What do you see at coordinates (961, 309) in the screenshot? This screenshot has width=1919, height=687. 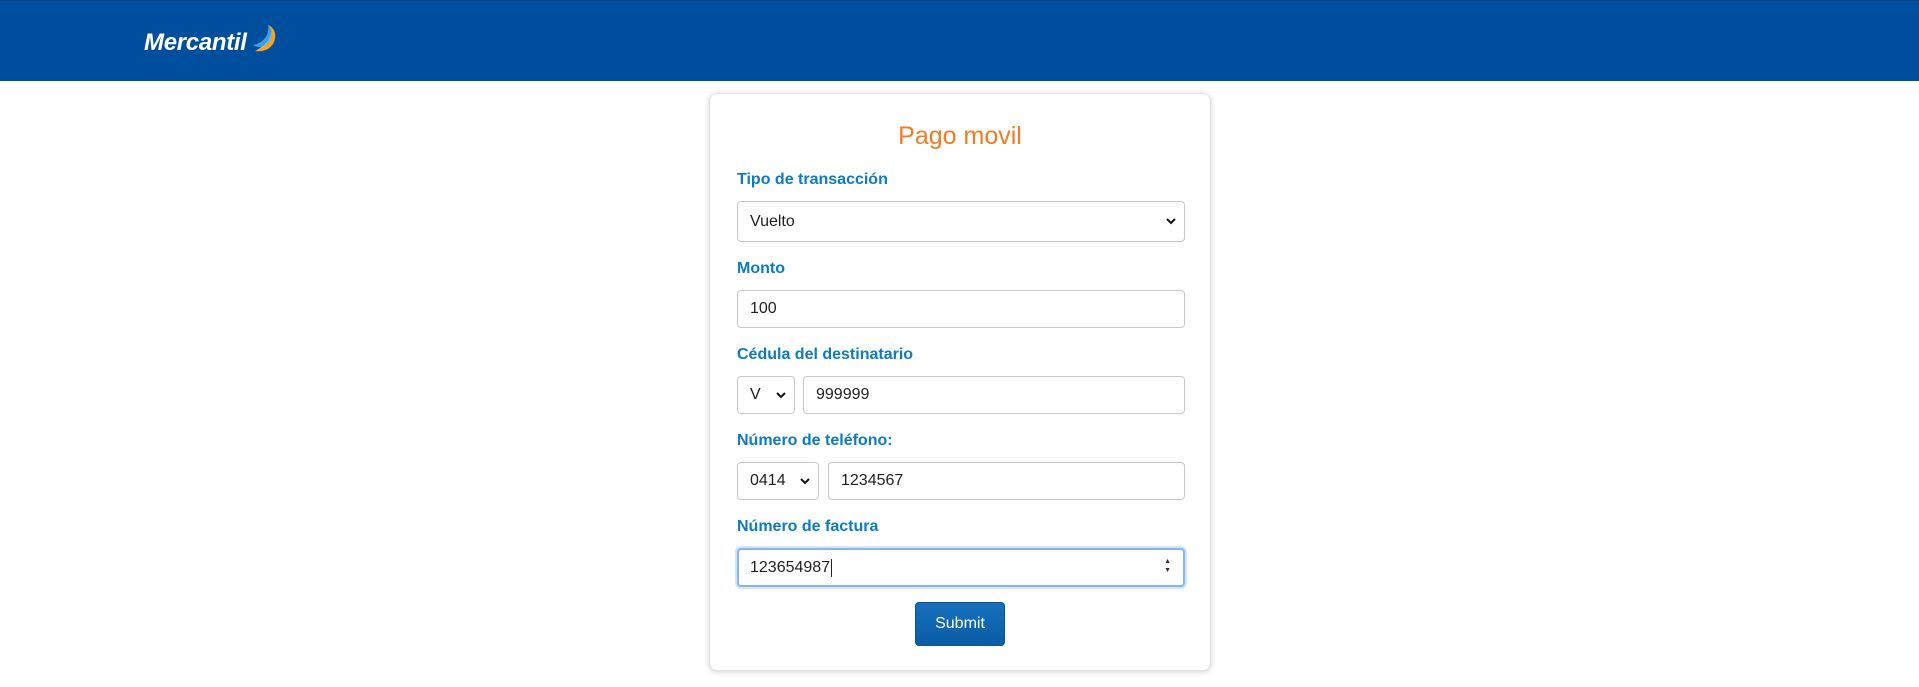 I see `amount-input: 100` at bounding box center [961, 309].